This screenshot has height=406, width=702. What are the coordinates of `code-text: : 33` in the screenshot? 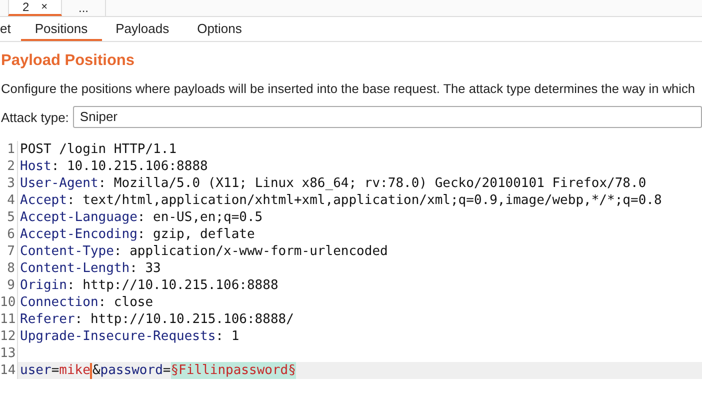 It's located at (145, 268).